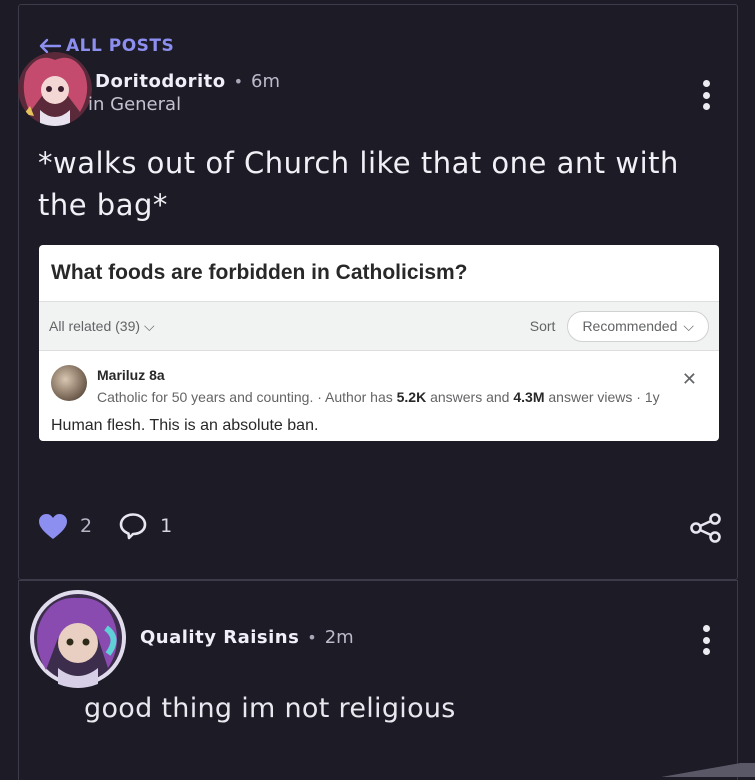 This screenshot has width=755, height=780. What do you see at coordinates (266, 81) in the screenshot?
I see `post-time: 6m` at bounding box center [266, 81].